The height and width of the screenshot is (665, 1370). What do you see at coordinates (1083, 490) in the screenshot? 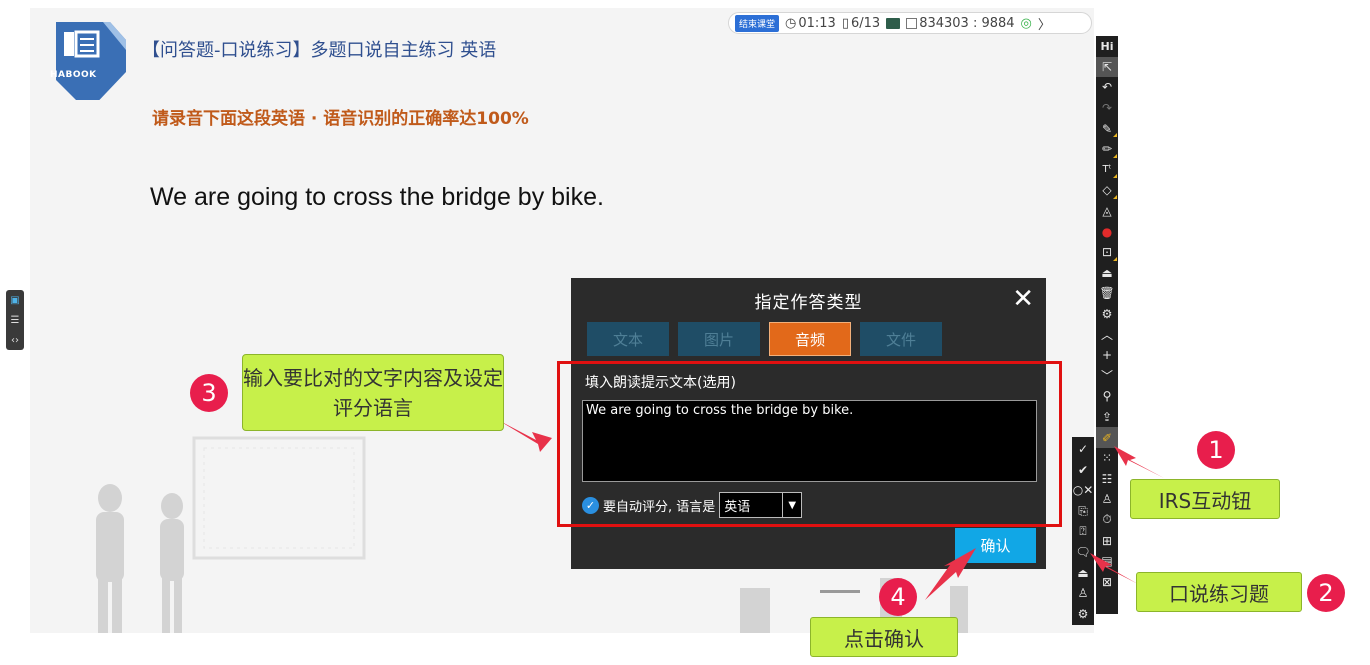
I see `true-false-icon: ○✕` at bounding box center [1083, 490].